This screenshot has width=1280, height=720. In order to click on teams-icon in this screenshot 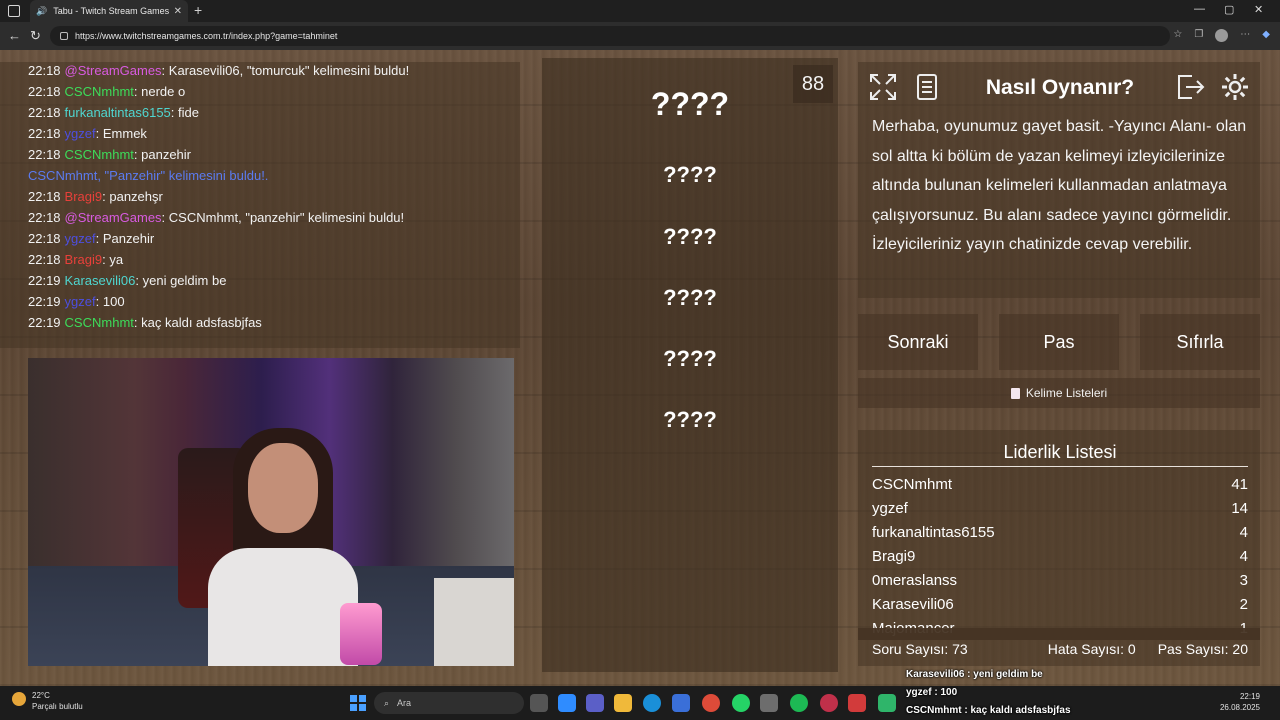, I will do `click(595, 703)`.